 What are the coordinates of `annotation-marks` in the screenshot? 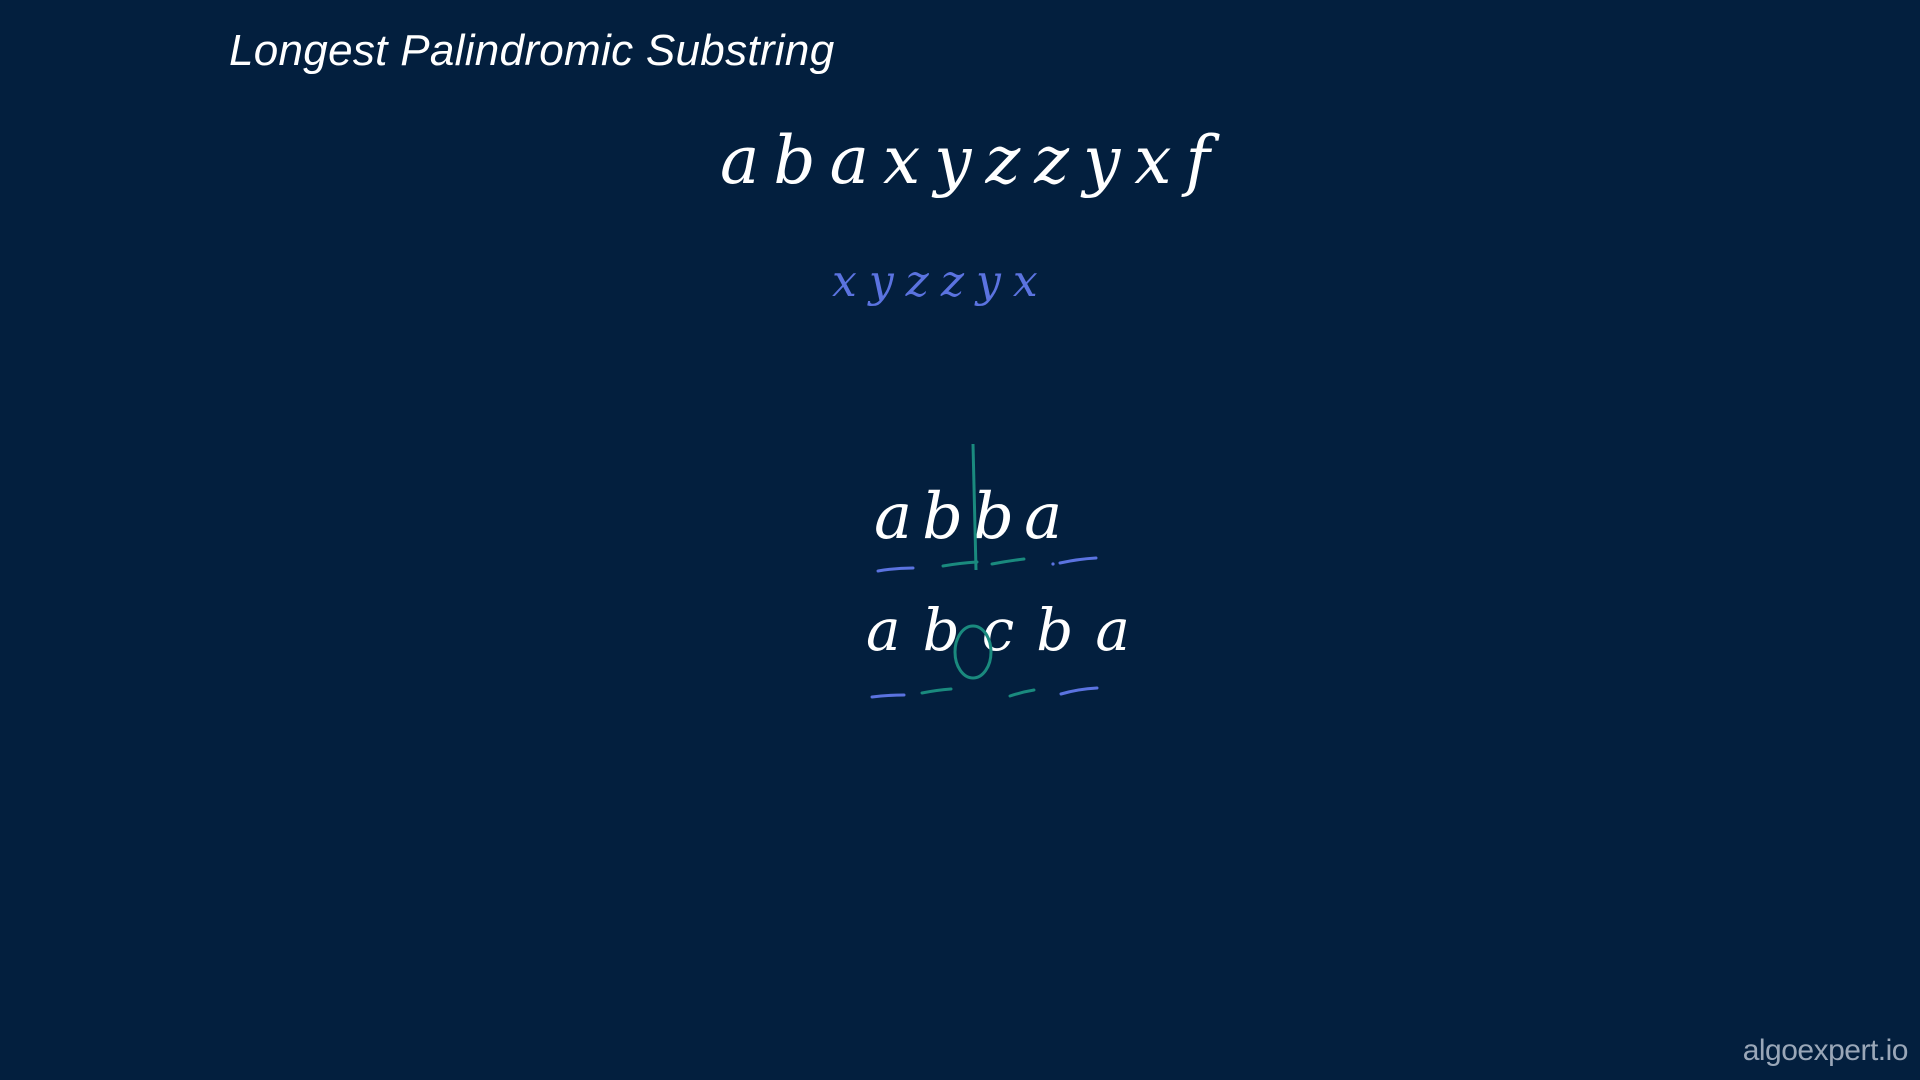 It's located at (984, 571).